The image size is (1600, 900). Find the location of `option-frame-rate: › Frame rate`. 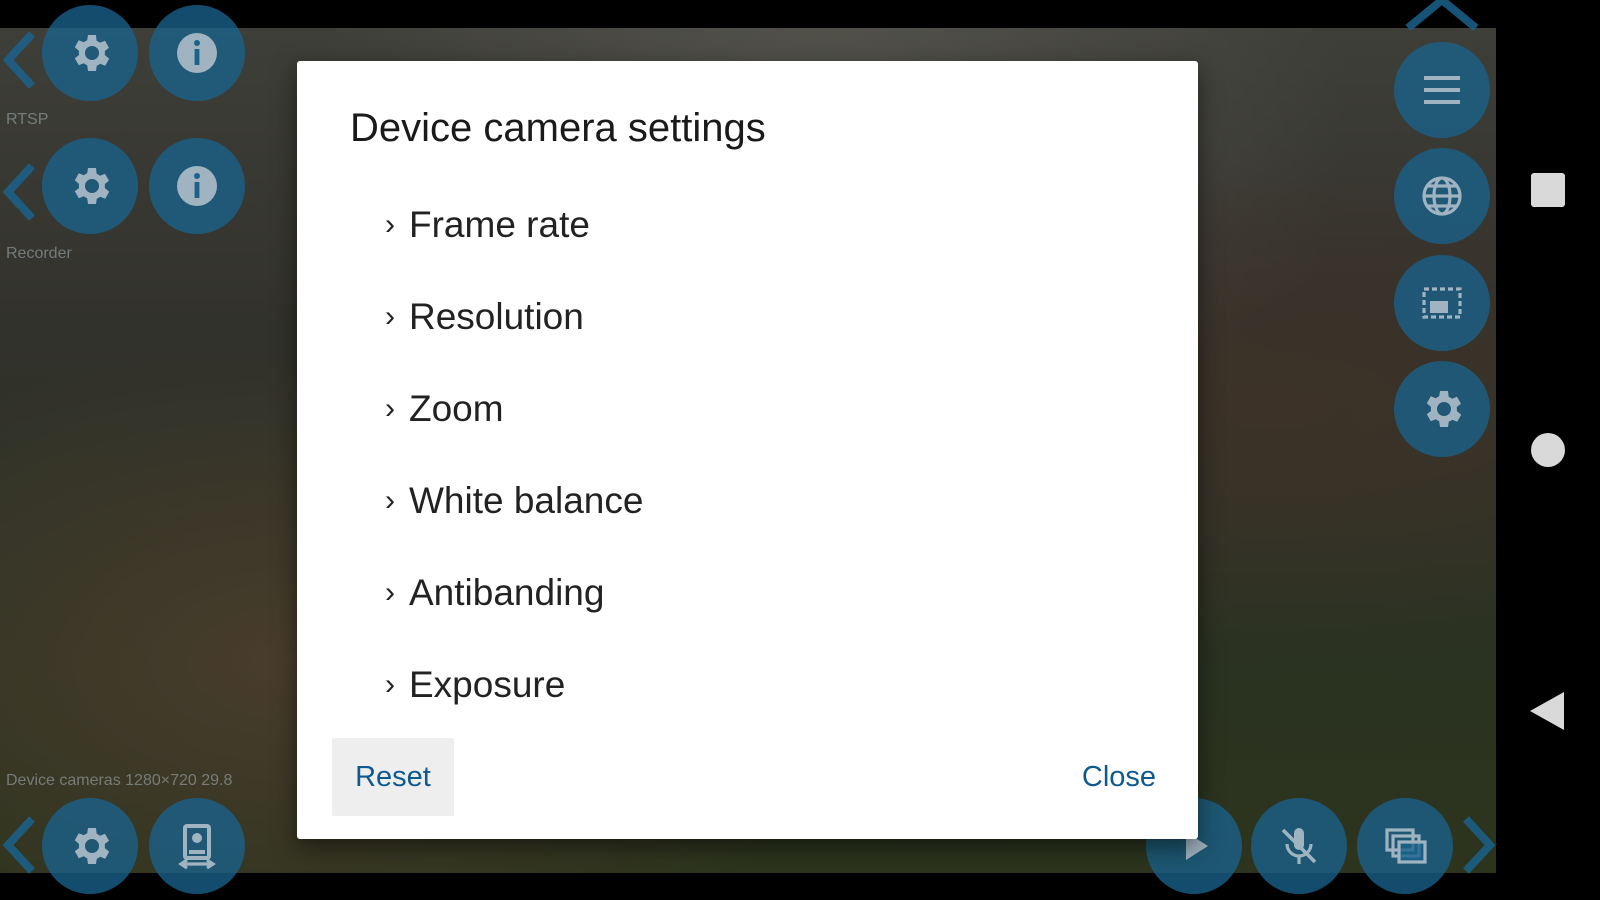

option-frame-rate: › Frame rate is located at coordinates (514, 225).